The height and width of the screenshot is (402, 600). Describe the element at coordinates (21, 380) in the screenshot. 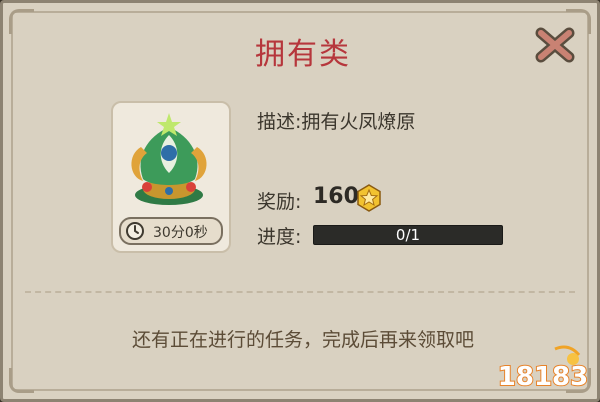

I see `corner-ornament` at that location.